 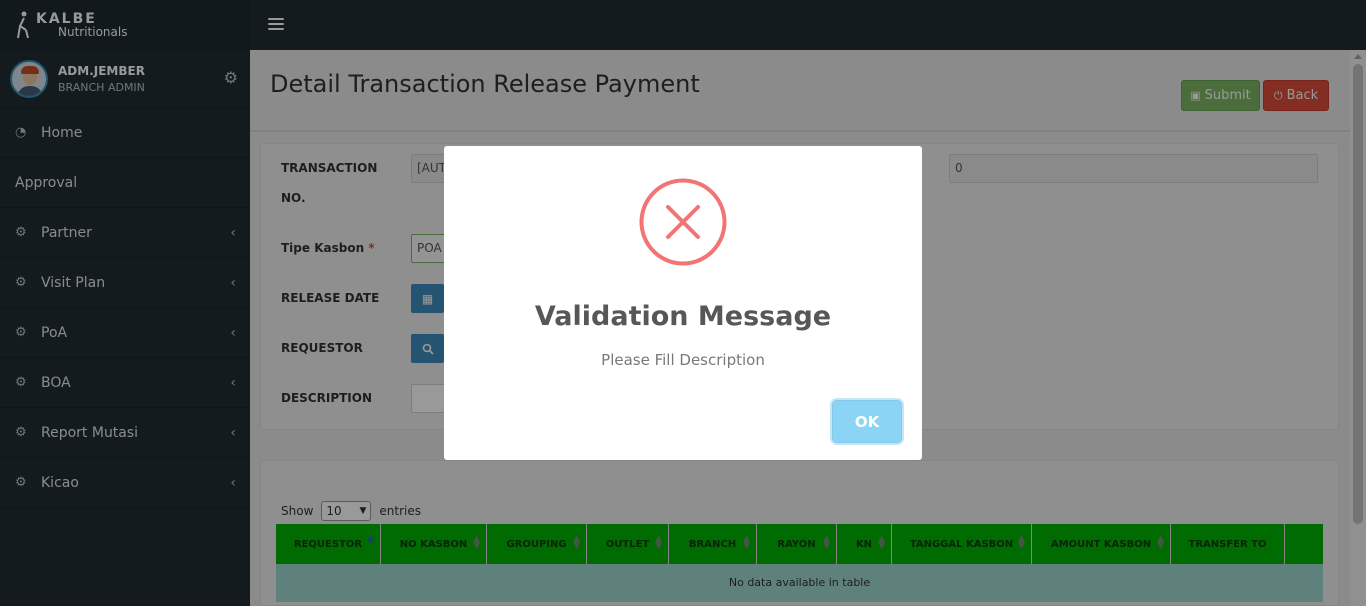 I want to click on ok-button: OK, so click(x=867, y=421).